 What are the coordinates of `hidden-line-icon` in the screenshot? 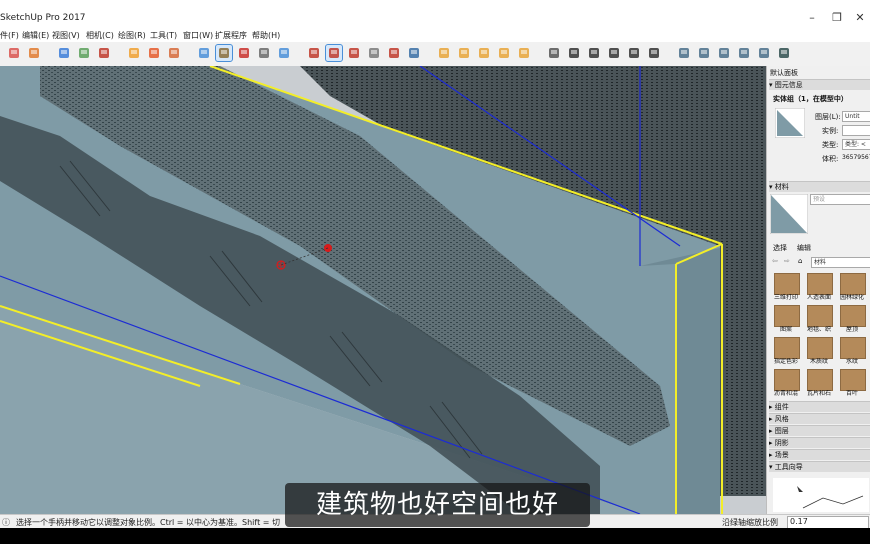 It's located at (724, 53).